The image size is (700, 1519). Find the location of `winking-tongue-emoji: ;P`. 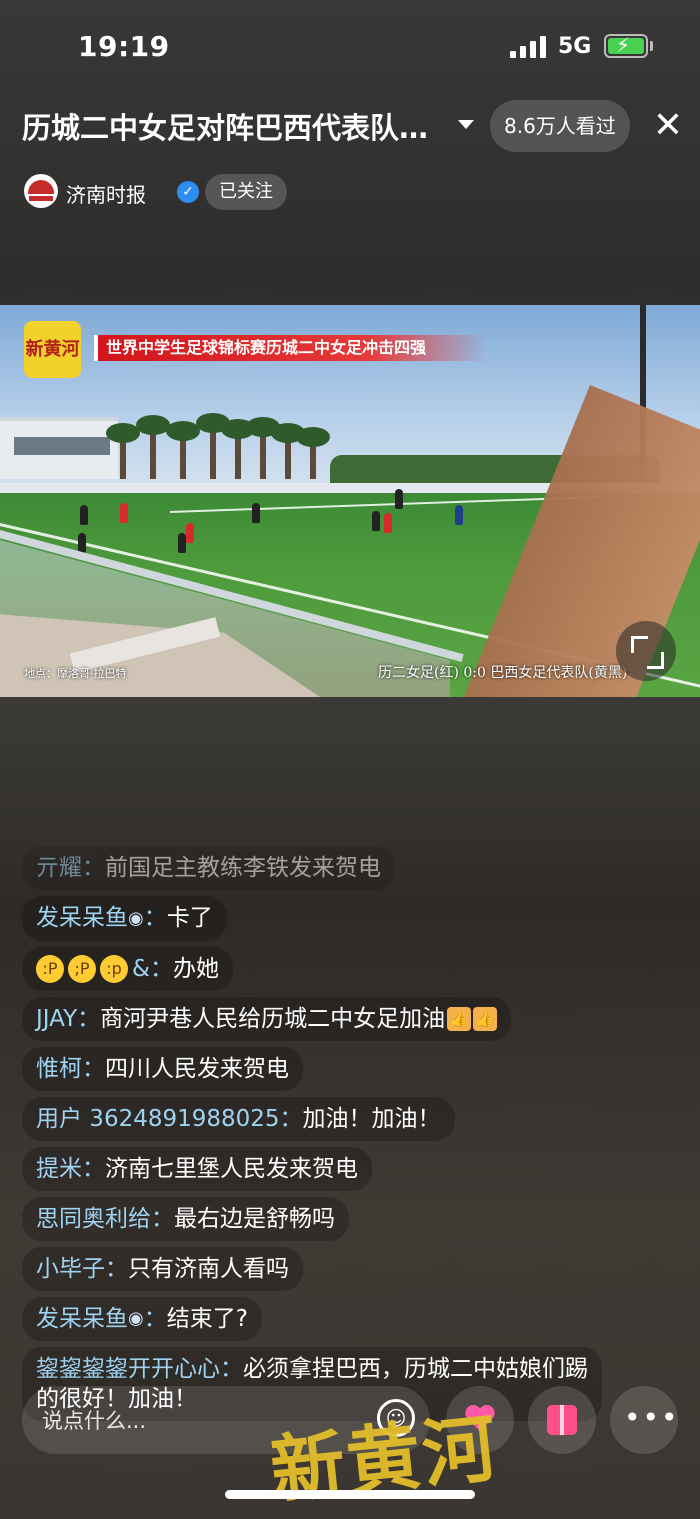

winking-tongue-emoji: ;P is located at coordinates (82, 969).